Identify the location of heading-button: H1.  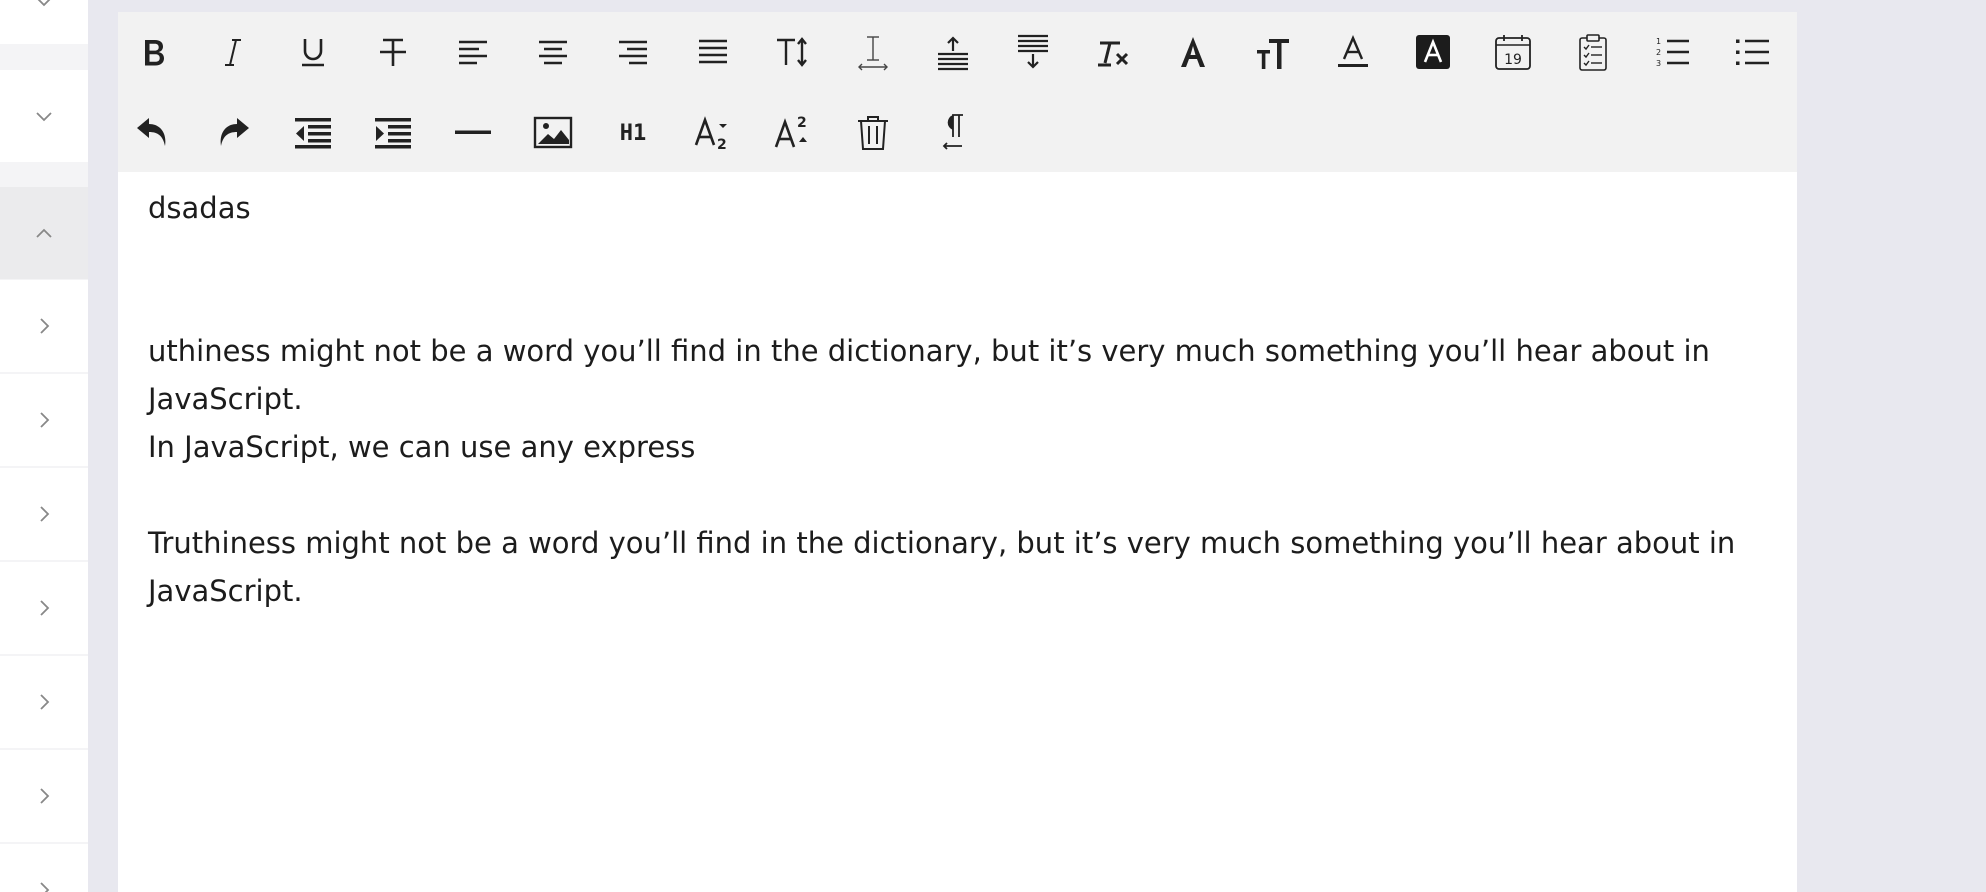
(633, 132).